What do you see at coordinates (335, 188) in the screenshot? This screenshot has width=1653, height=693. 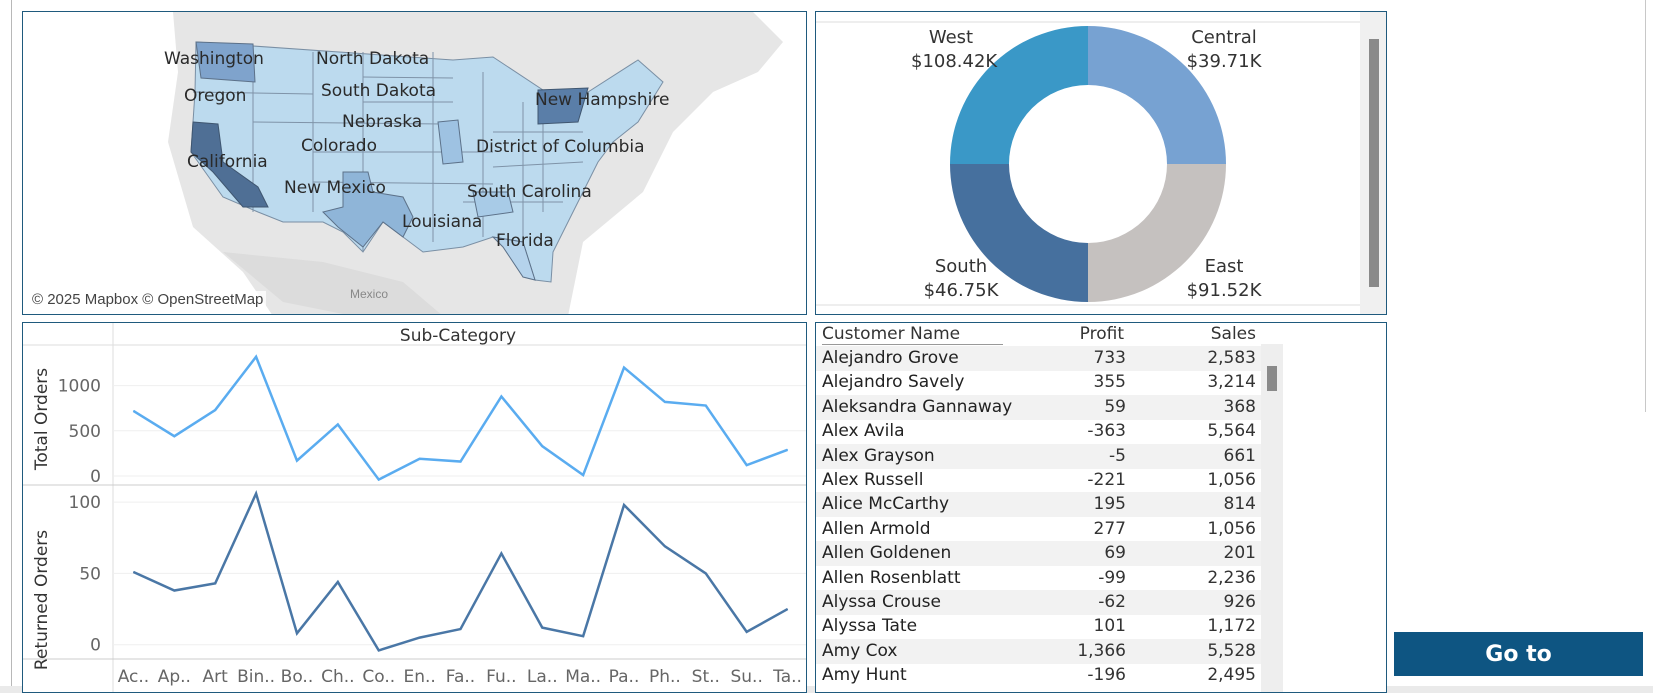 I see `map-label-new-mexico: New Mexico` at bounding box center [335, 188].